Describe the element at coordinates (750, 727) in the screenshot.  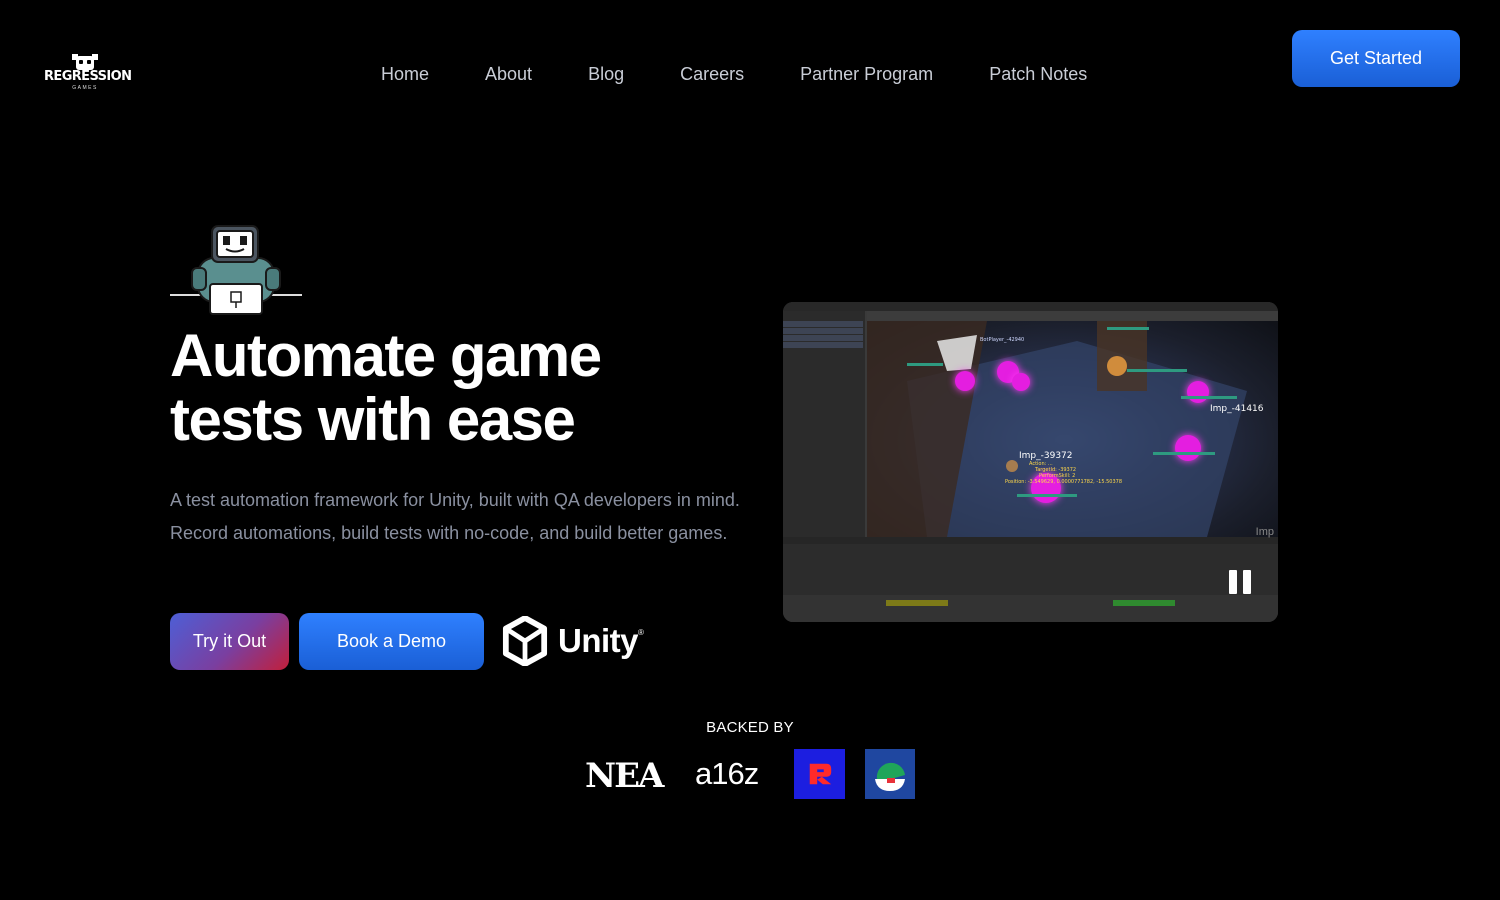
I see `backed-by-heading: BACKED BY` at that location.